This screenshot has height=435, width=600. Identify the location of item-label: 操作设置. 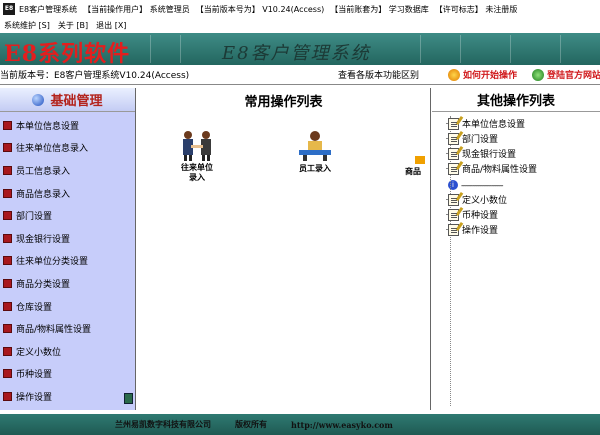
(34, 397).